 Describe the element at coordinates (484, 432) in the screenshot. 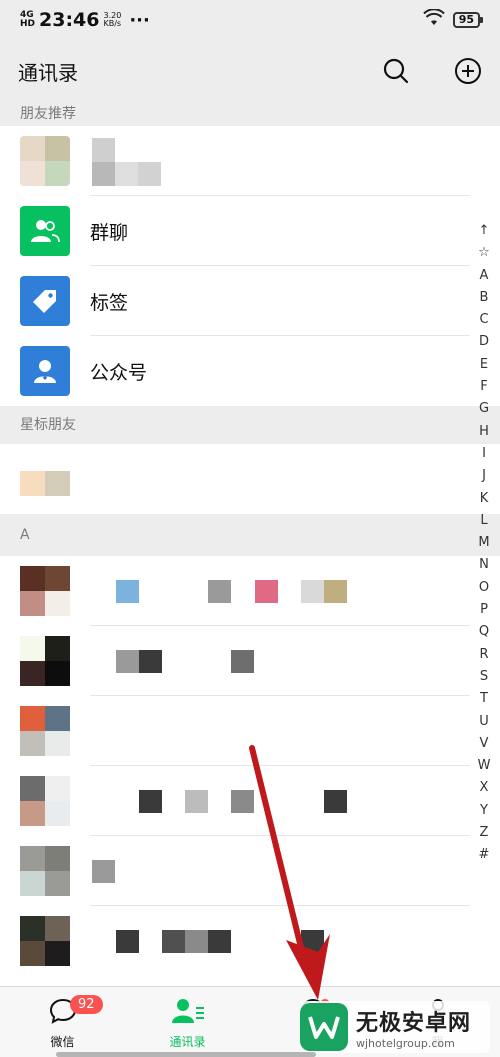

I see `index-letter: H` at that location.